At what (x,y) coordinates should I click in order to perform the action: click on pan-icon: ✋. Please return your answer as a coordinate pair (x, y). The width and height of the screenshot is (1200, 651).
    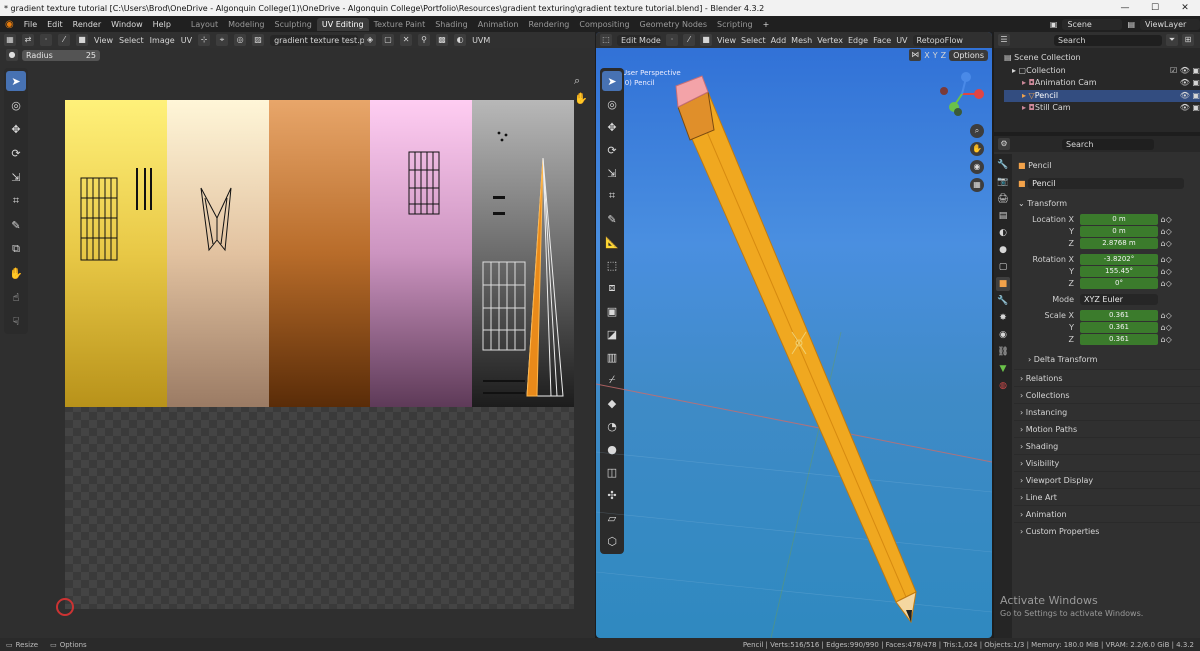
    Looking at the image, I should click on (581, 98).